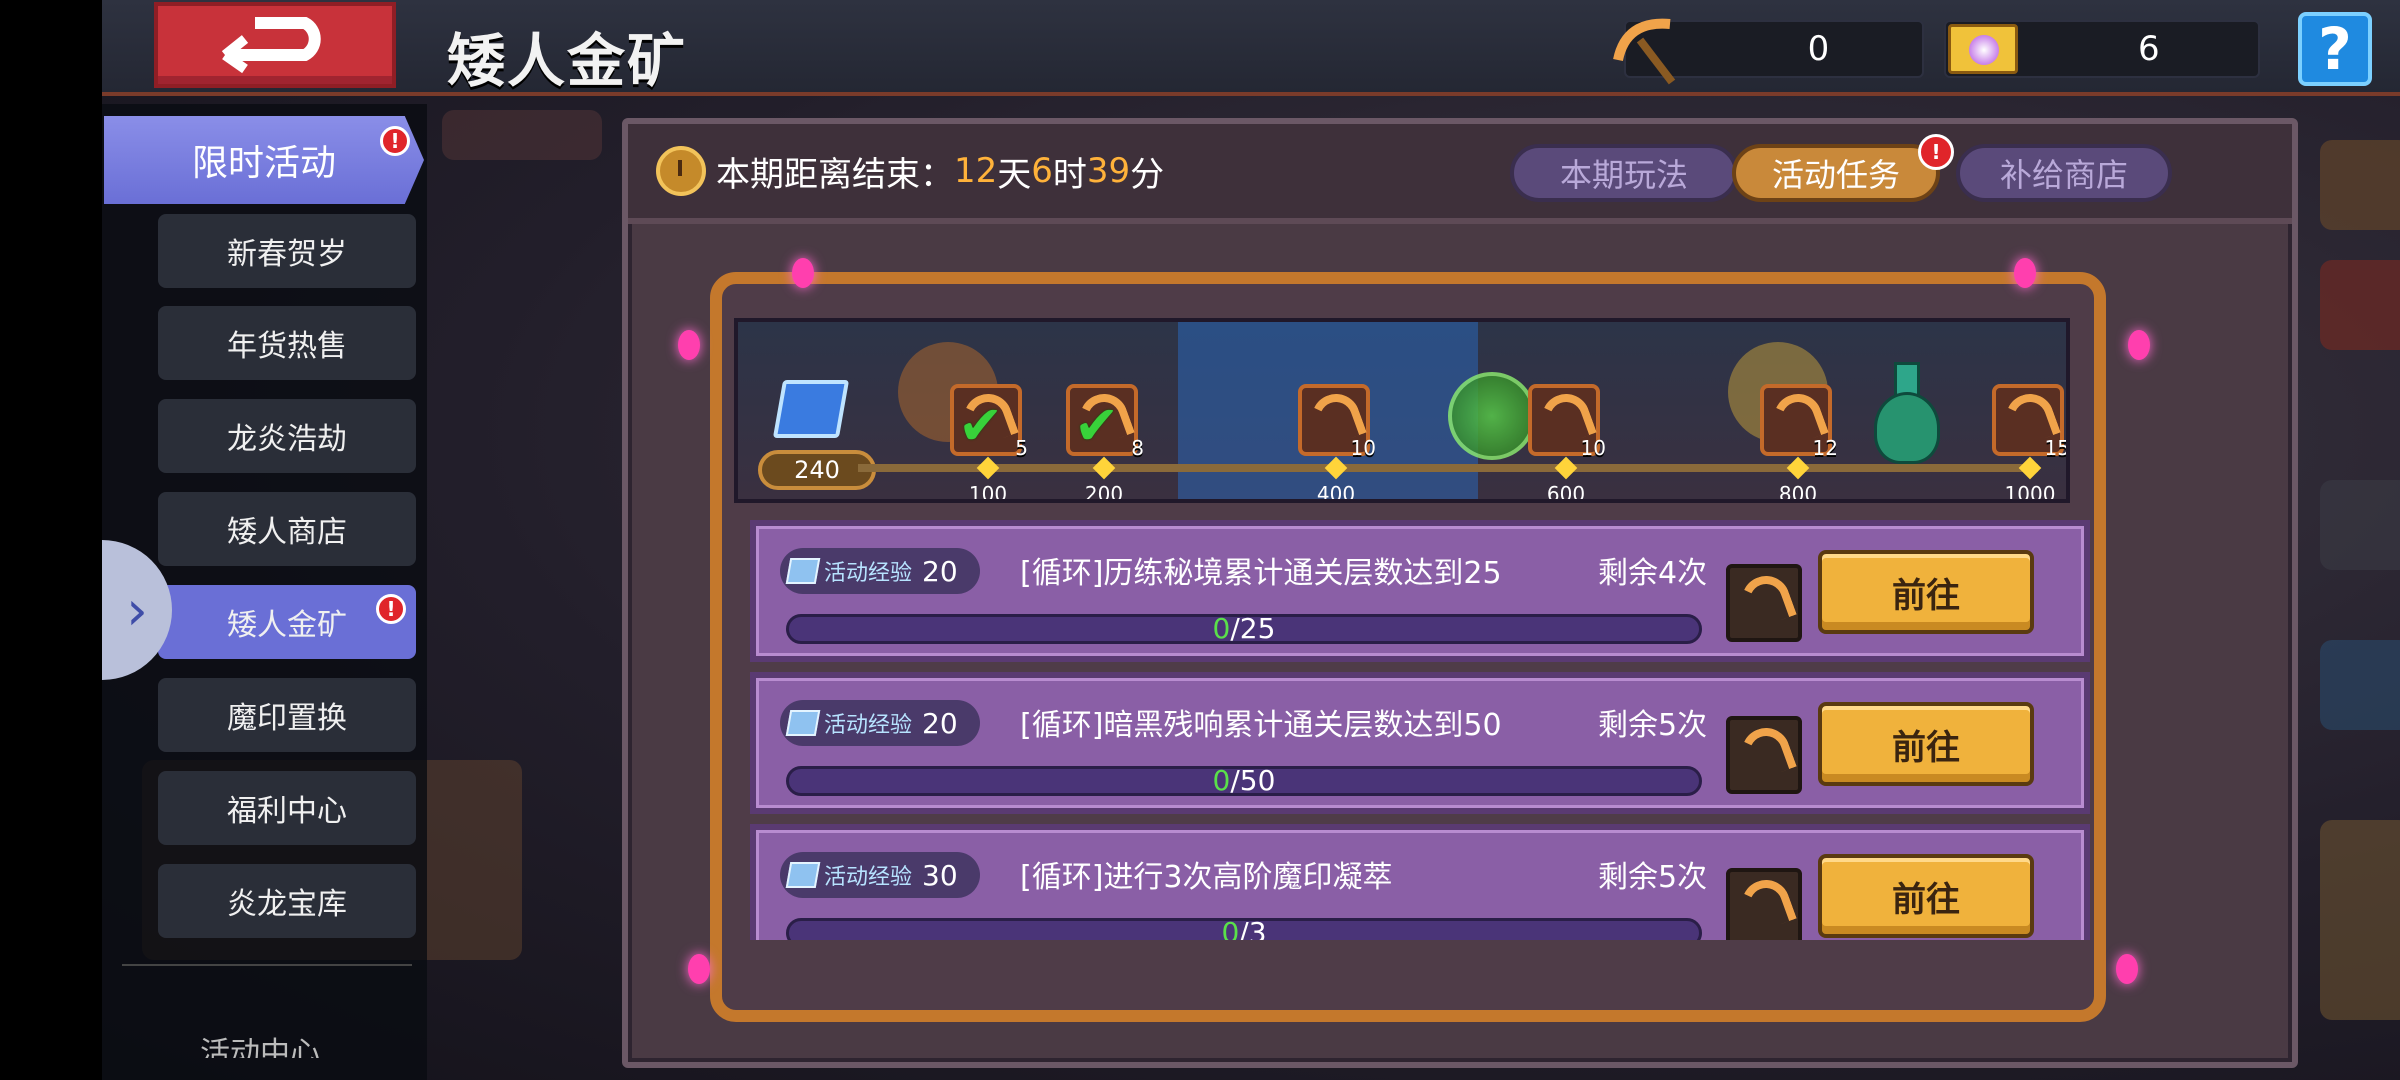 This screenshot has height=1080, width=2400. I want to click on sidebar-item-welfare: 福利中心, so click(287, 808).